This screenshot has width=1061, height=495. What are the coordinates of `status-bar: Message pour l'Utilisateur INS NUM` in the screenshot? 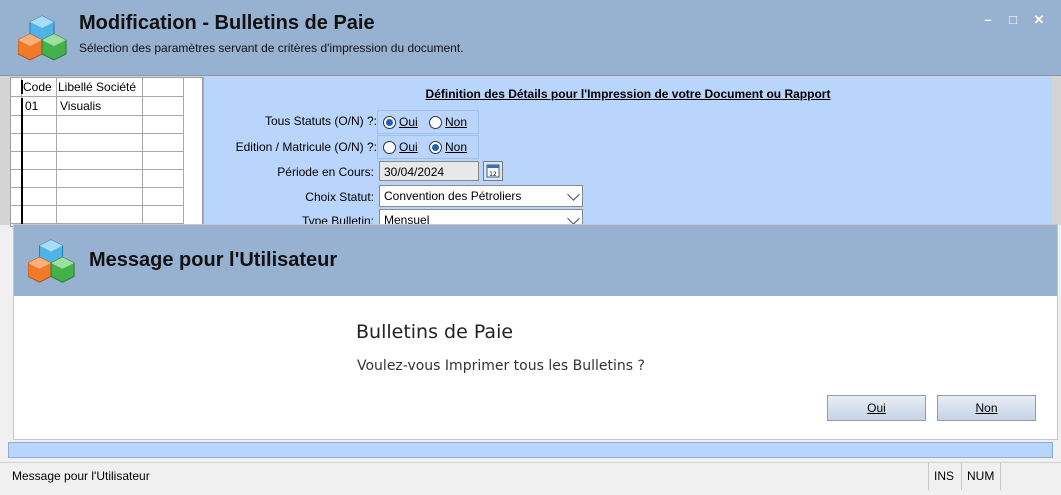 It's located at (530, 478).